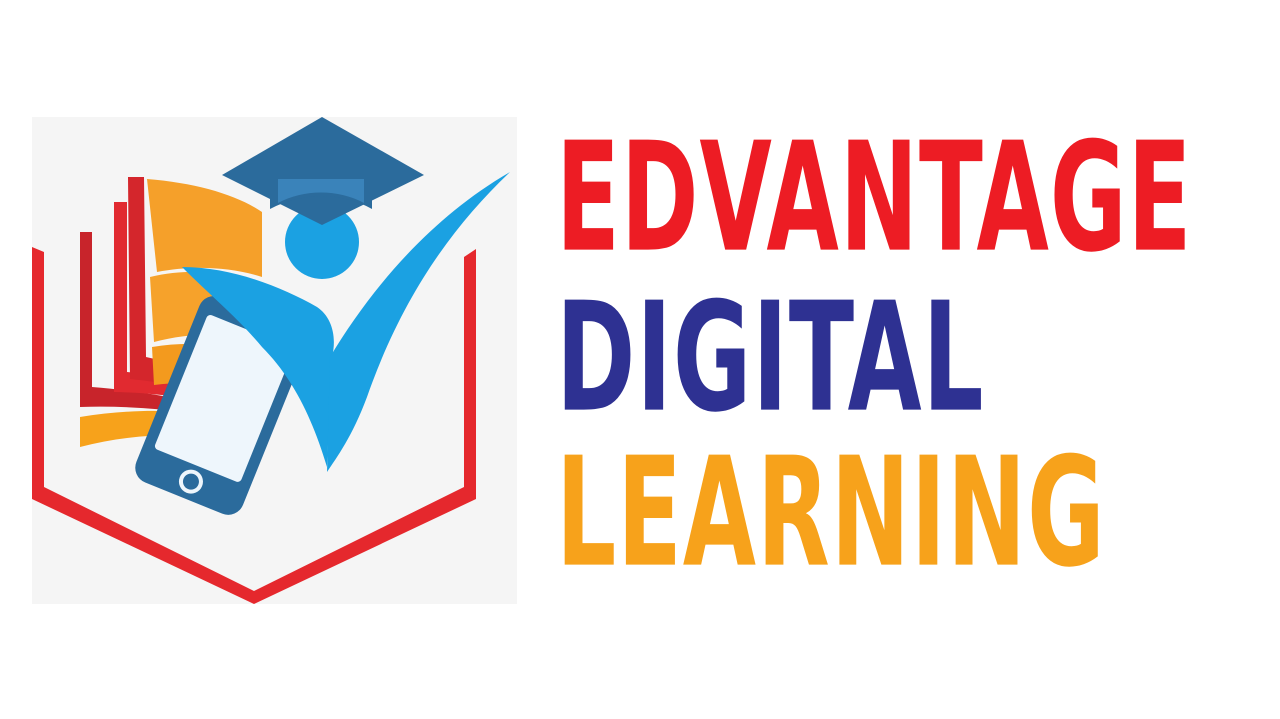  Describe the element at coordinates (770, 357) in the screenshot. I see `wordmark-line-digital: DIGITAL` at that location.